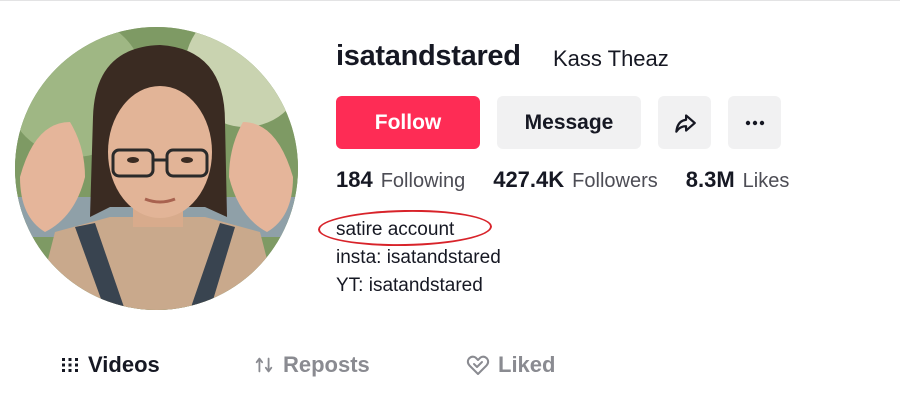  What do you see at coordinates (611, 58) in the screenshot?
I see `nickname: Kass Theaz` at bounding box center [611, 58].